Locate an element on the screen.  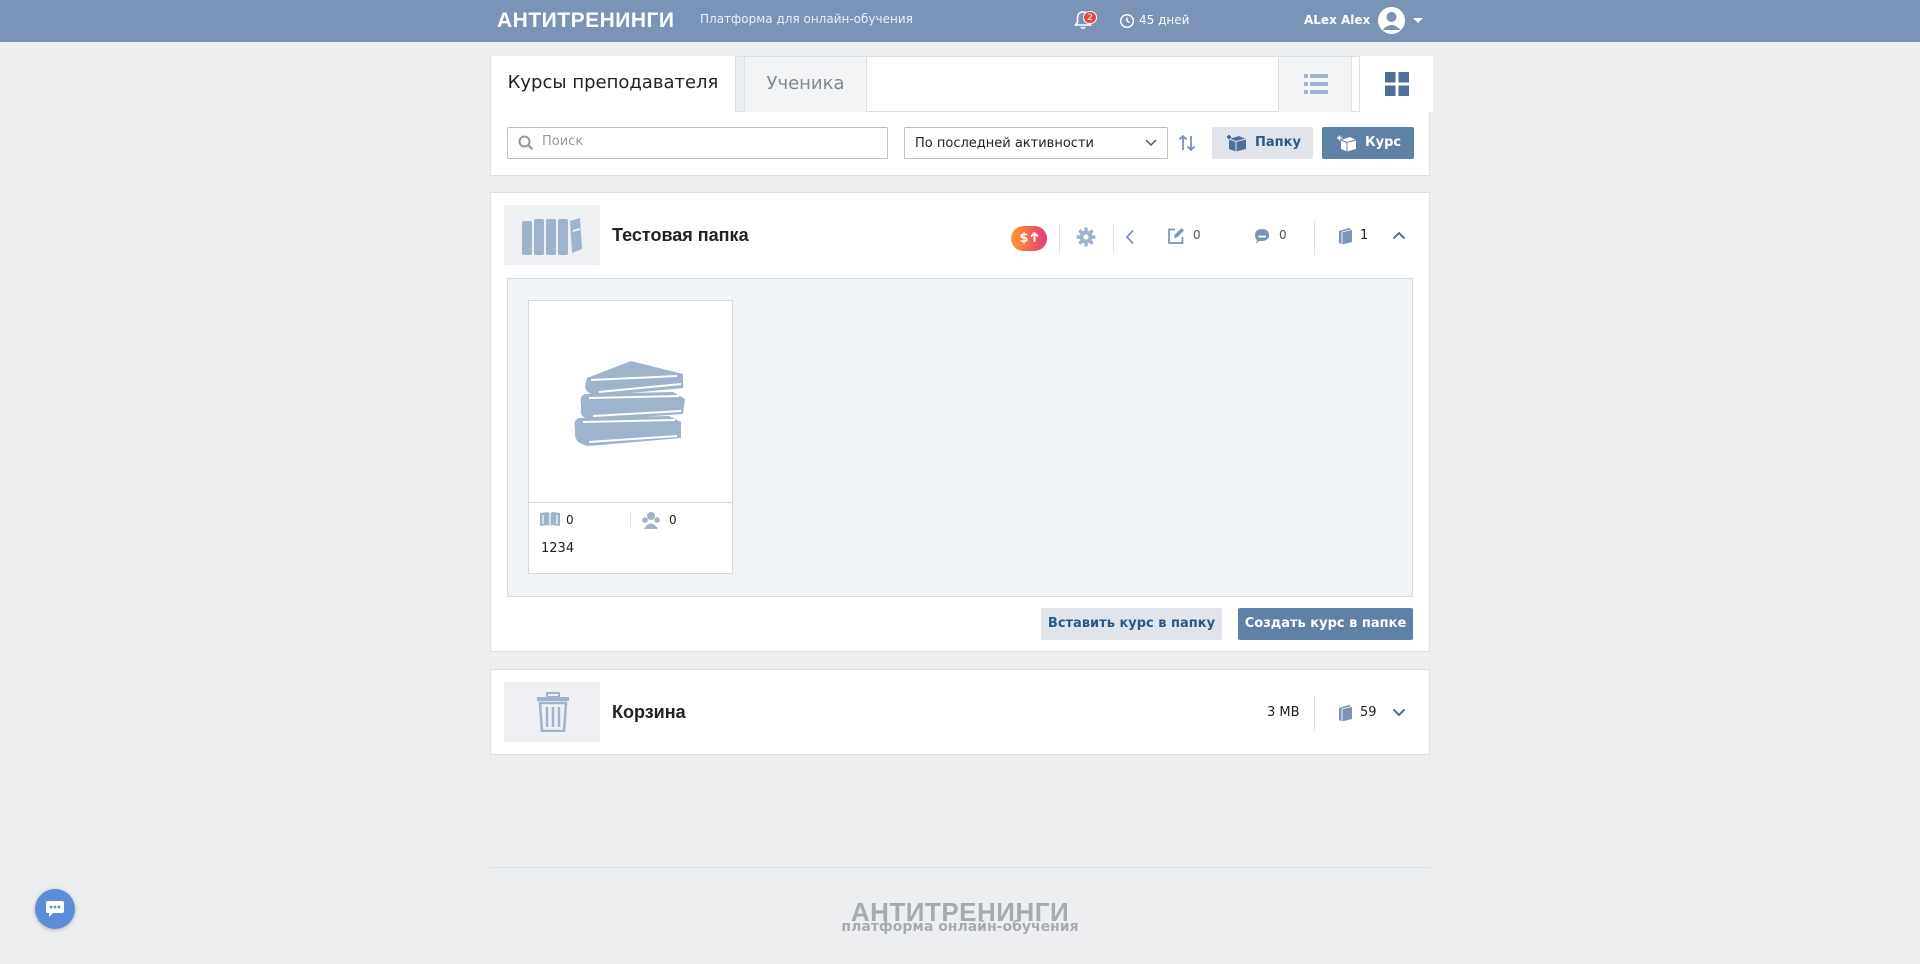
edits-count: 0 is located at coordinates (1197, 235).